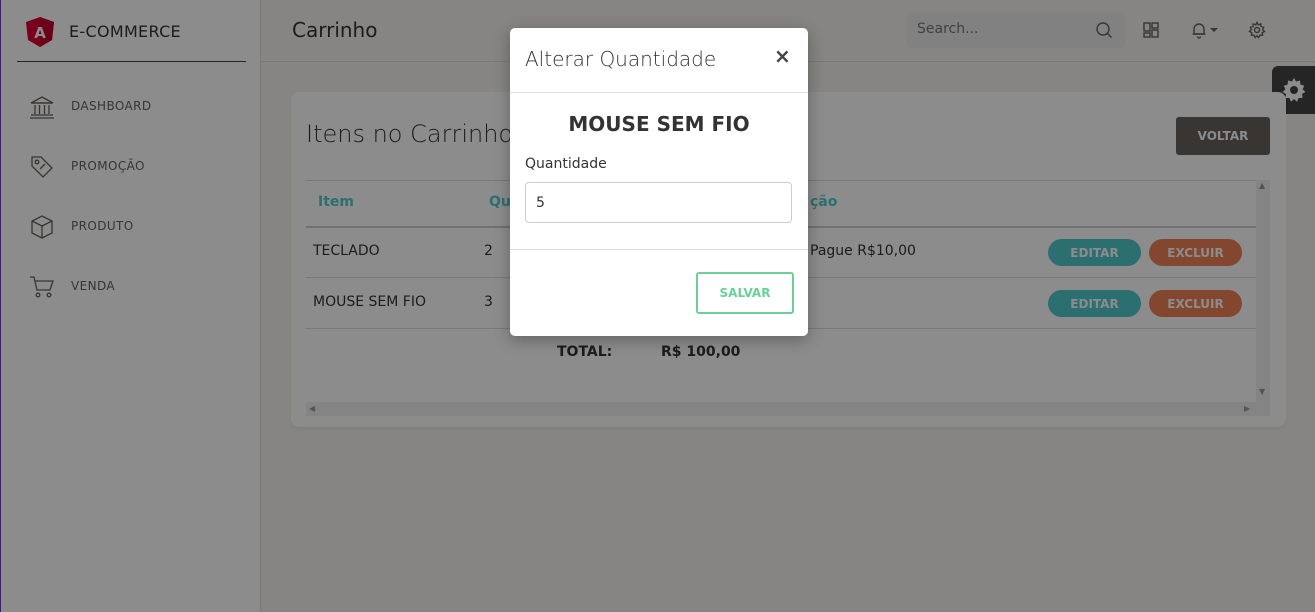  What do you see at coordinates (659, 124) in the screenshot?
I see `product-name: MOUSE SEM FIO` at bounding box center [659, 124].